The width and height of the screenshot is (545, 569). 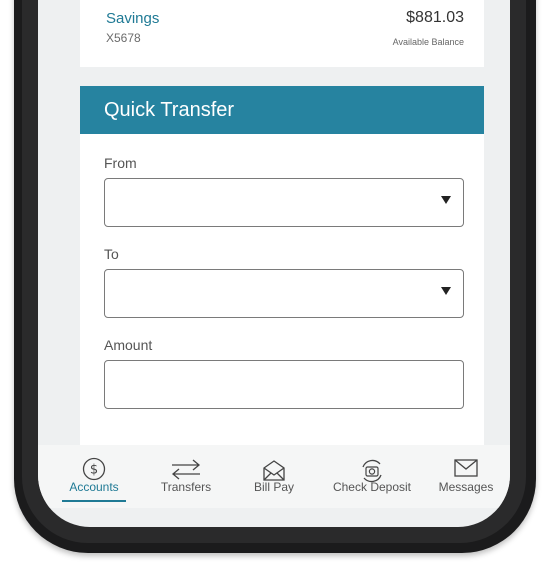 What do you see at coordinates (120, 163) in the screenshot?
I see `from-label: From` at bounding box center [120, 163].